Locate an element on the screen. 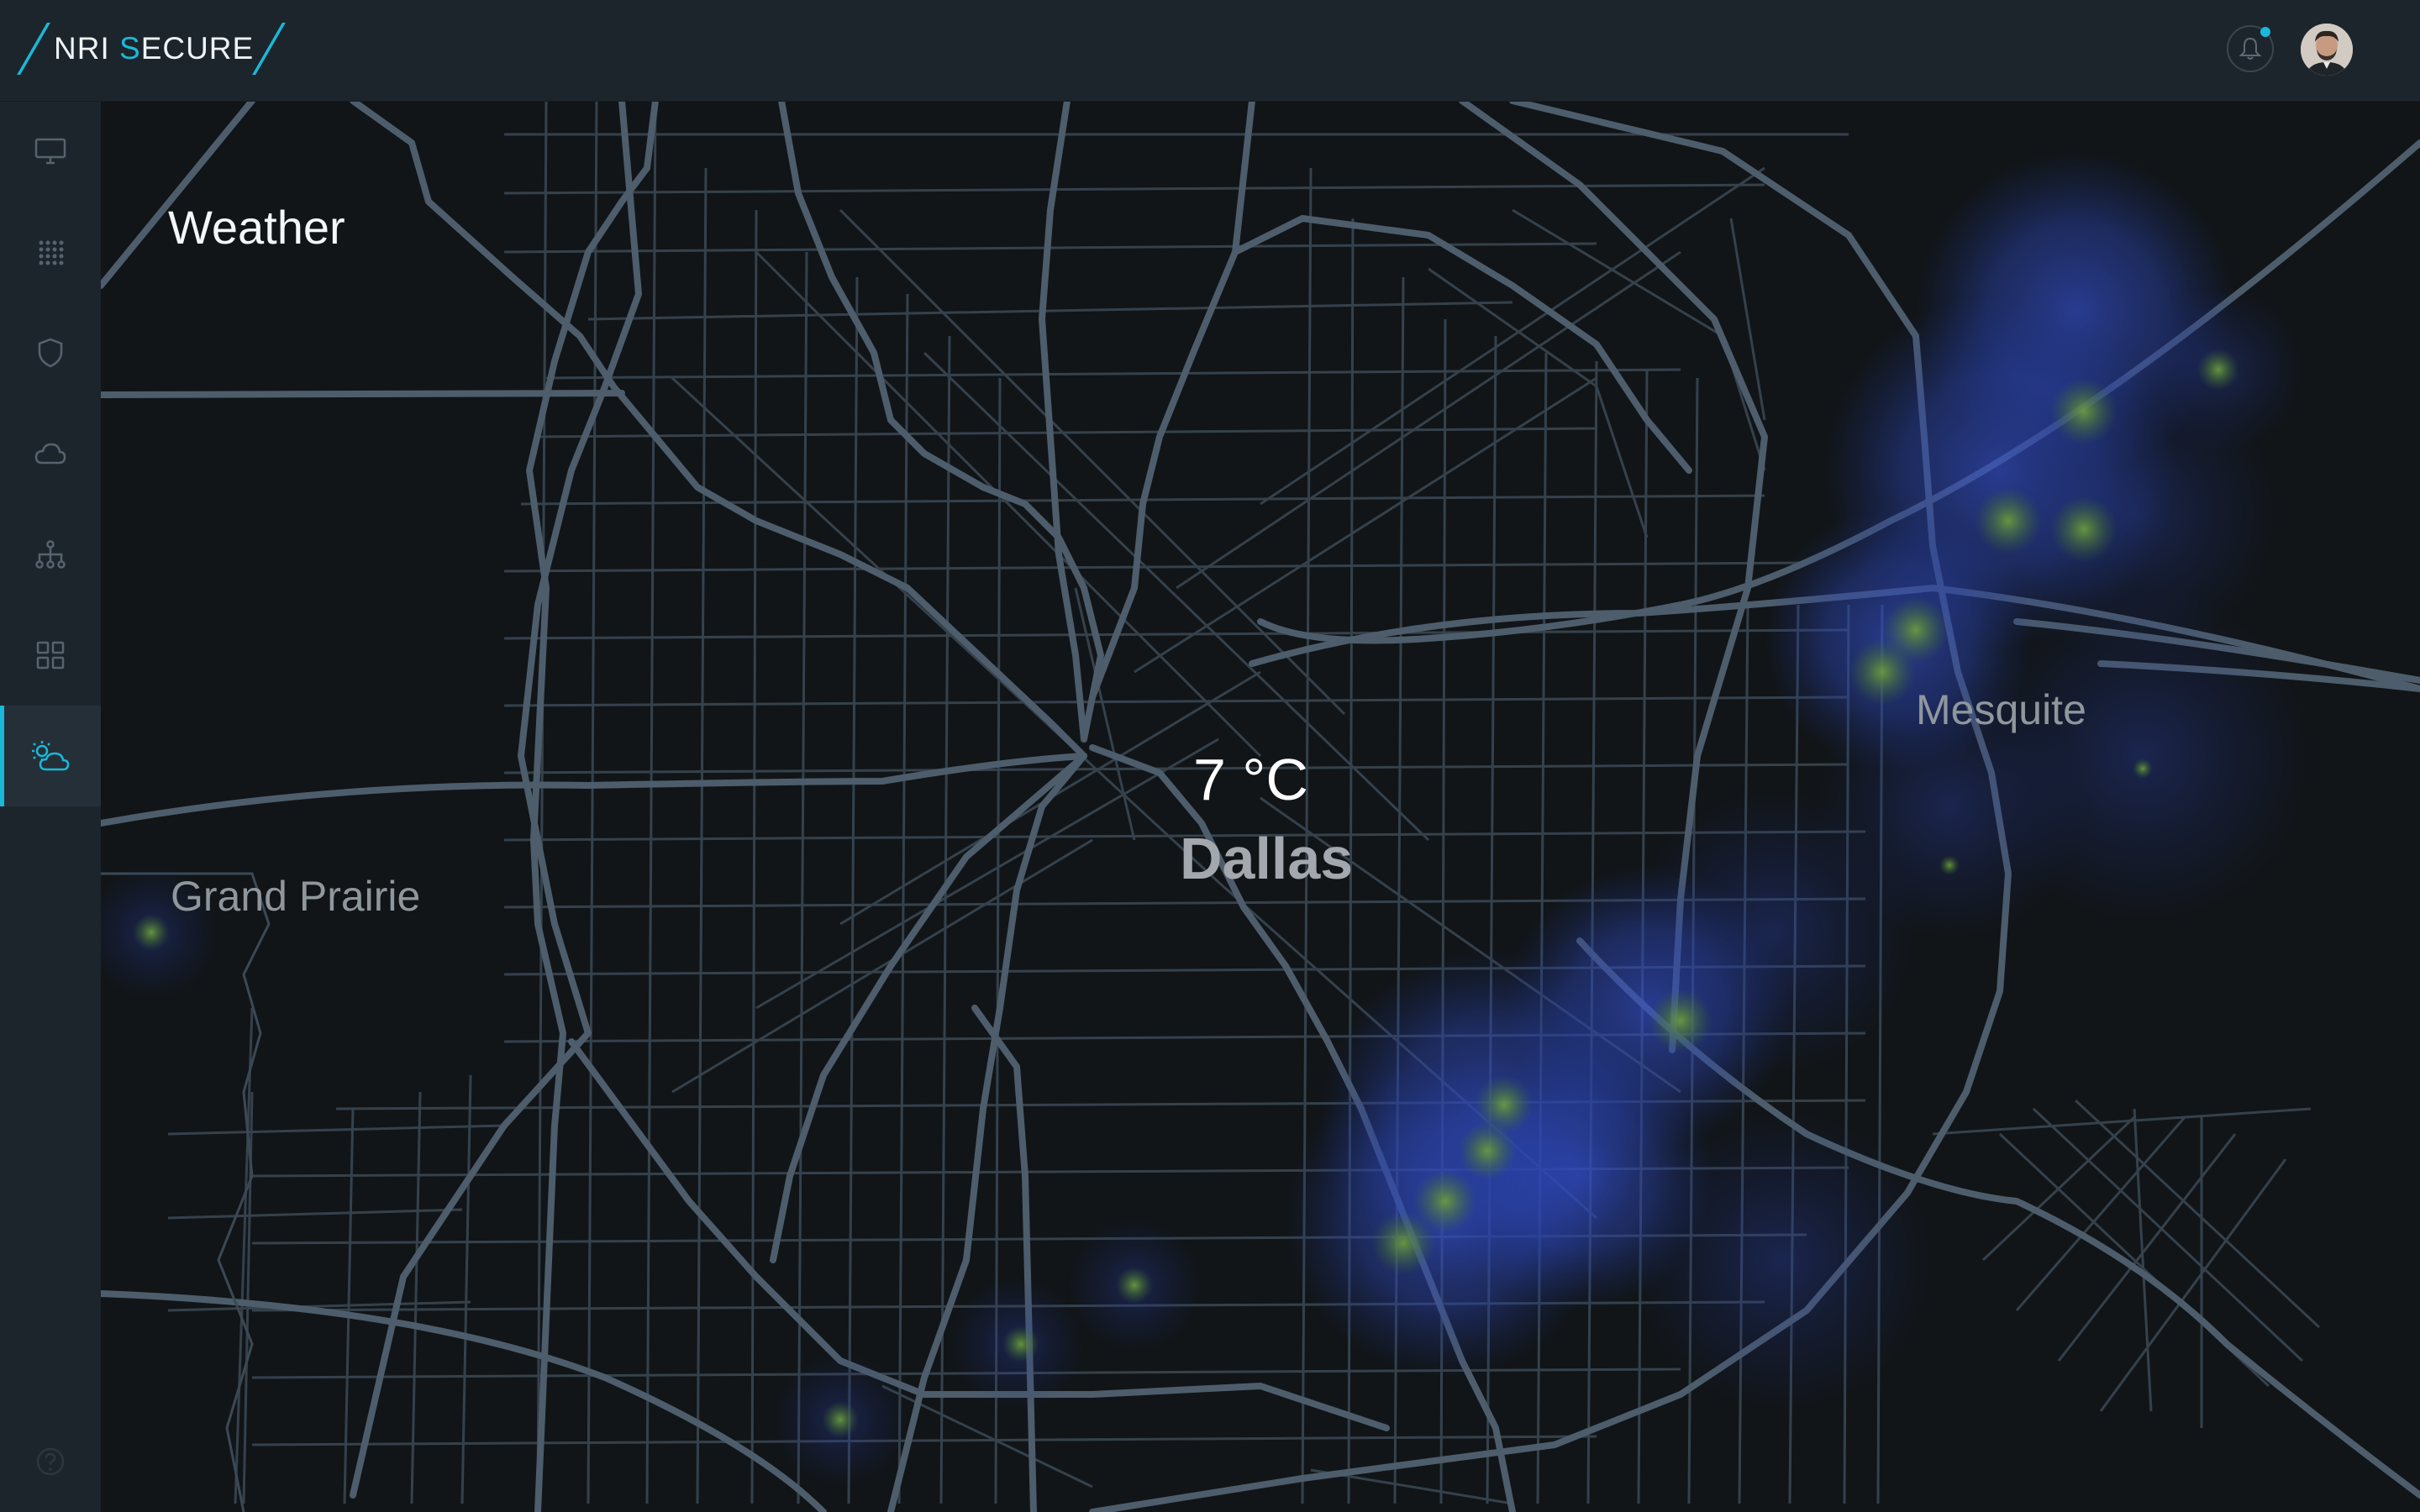  notification-badge is located at coordinates (2265, 32).